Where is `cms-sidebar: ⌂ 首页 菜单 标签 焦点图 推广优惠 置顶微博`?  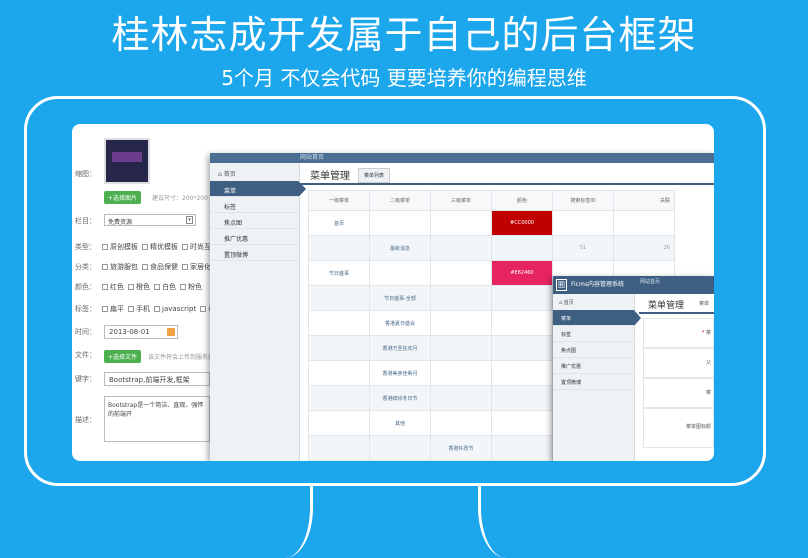
cms-sidebar: ⌂ 首页 菜单 标签 焦点图 推广优惠 置顶微博 is located at coordinates (597, 377).